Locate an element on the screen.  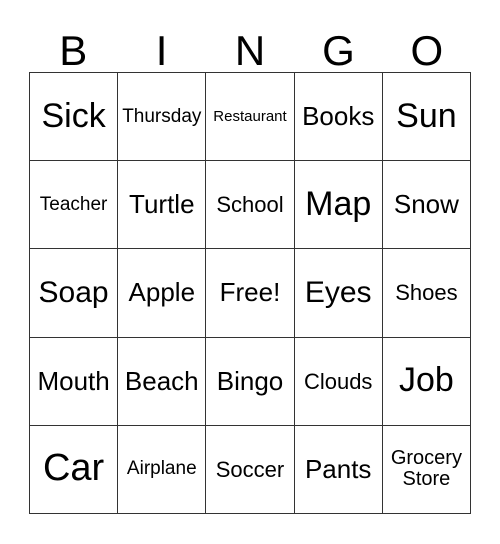
bingo-cell: Restaurant is located at coordinates (250, 117).